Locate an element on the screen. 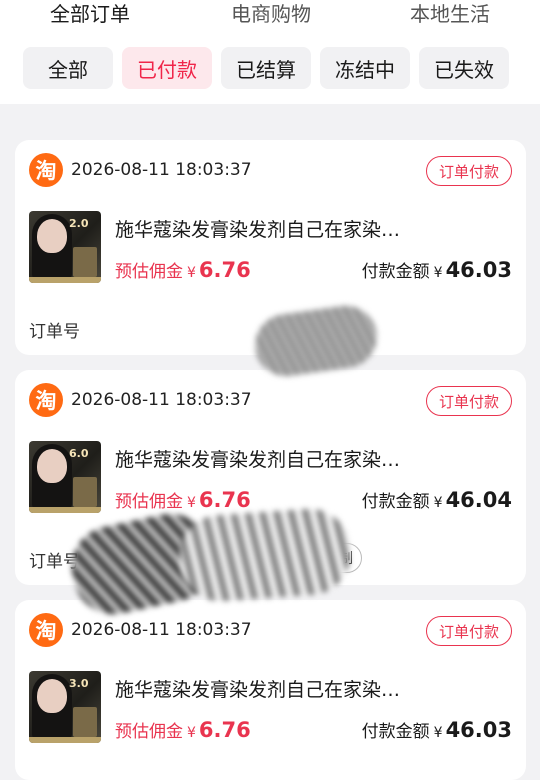  thumb-badge: 6.0 is located at coordinates (79, 453).